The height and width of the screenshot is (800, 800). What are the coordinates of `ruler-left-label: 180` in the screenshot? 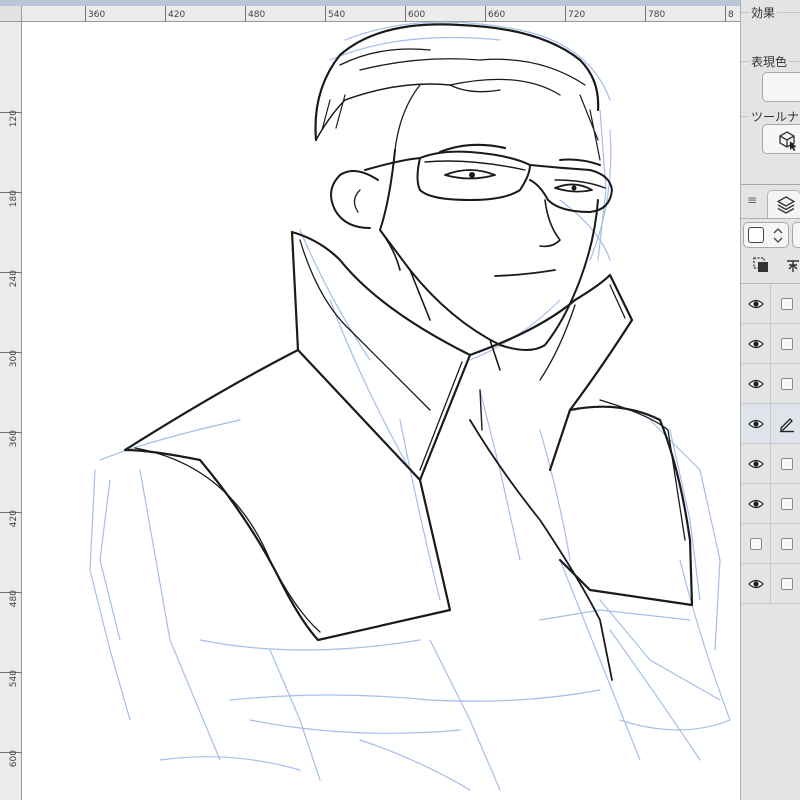 It's located at (14, 198).